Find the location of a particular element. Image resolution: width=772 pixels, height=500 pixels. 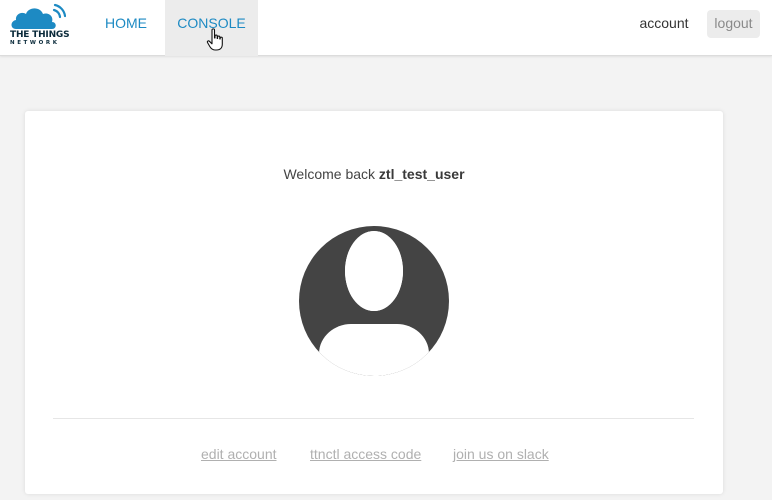

hand-pointer-cursor-icon is located at coordinates (214, 39).